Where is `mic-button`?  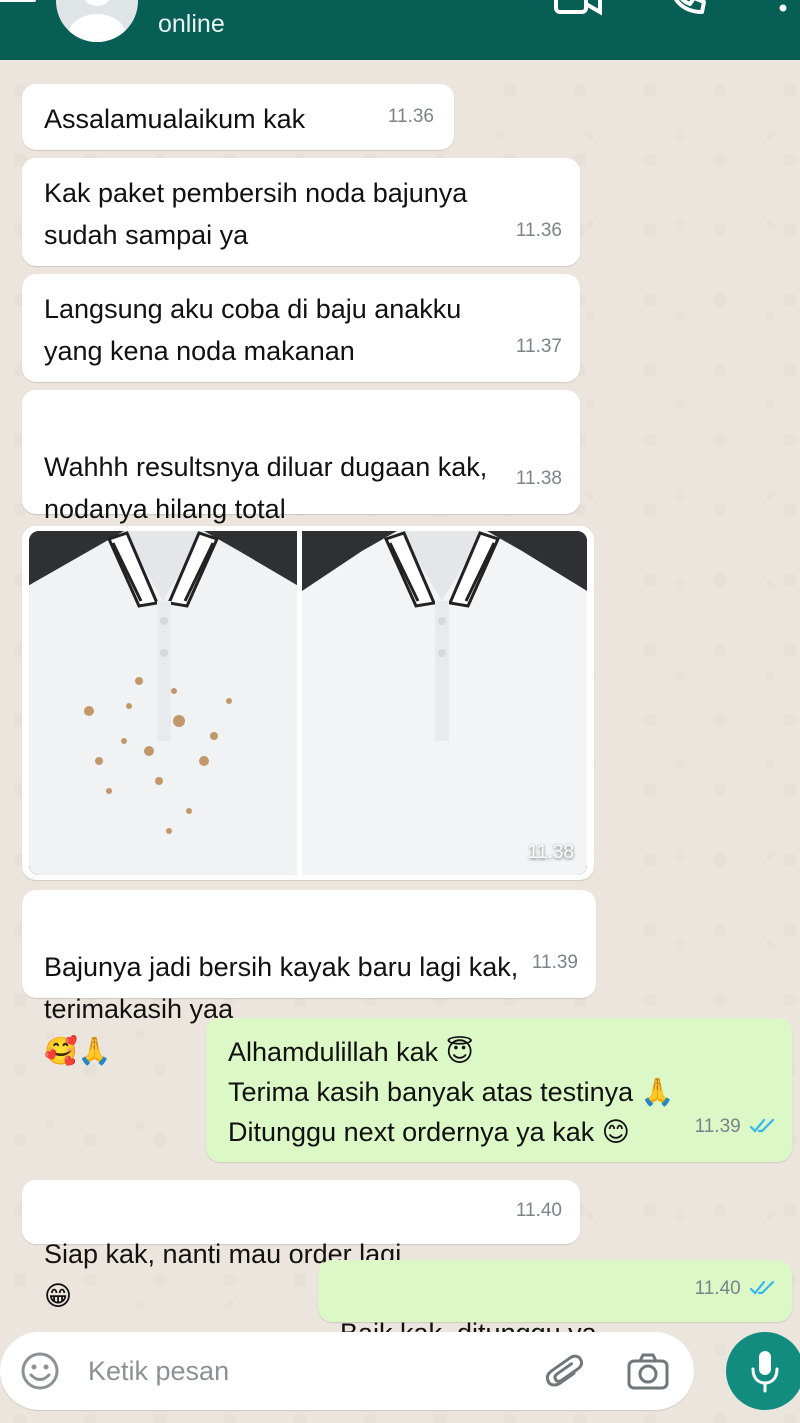
mic-button is located at coordinates (763, 1371).